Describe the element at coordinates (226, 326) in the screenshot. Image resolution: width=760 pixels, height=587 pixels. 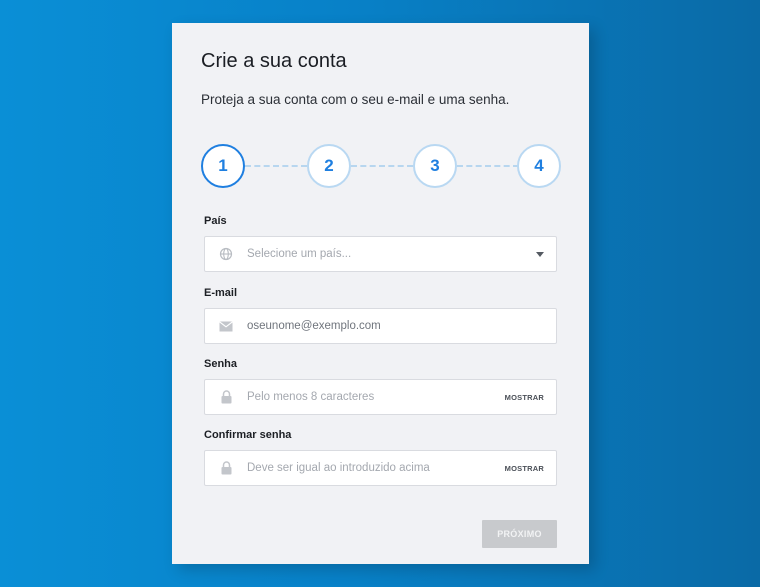
I see `mail-icon` at that location.